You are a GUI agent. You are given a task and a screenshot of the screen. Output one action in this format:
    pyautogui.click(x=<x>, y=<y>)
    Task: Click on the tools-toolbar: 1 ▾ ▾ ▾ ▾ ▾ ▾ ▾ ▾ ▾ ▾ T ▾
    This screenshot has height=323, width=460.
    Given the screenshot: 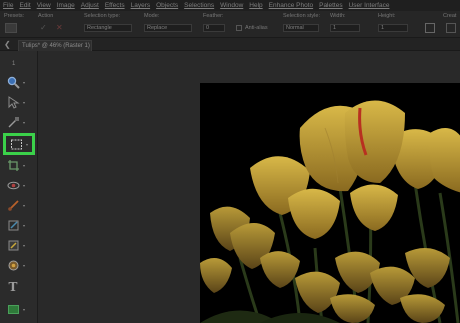 What is the action you would take?
    pyautogui.click(x=19, y=187)
    